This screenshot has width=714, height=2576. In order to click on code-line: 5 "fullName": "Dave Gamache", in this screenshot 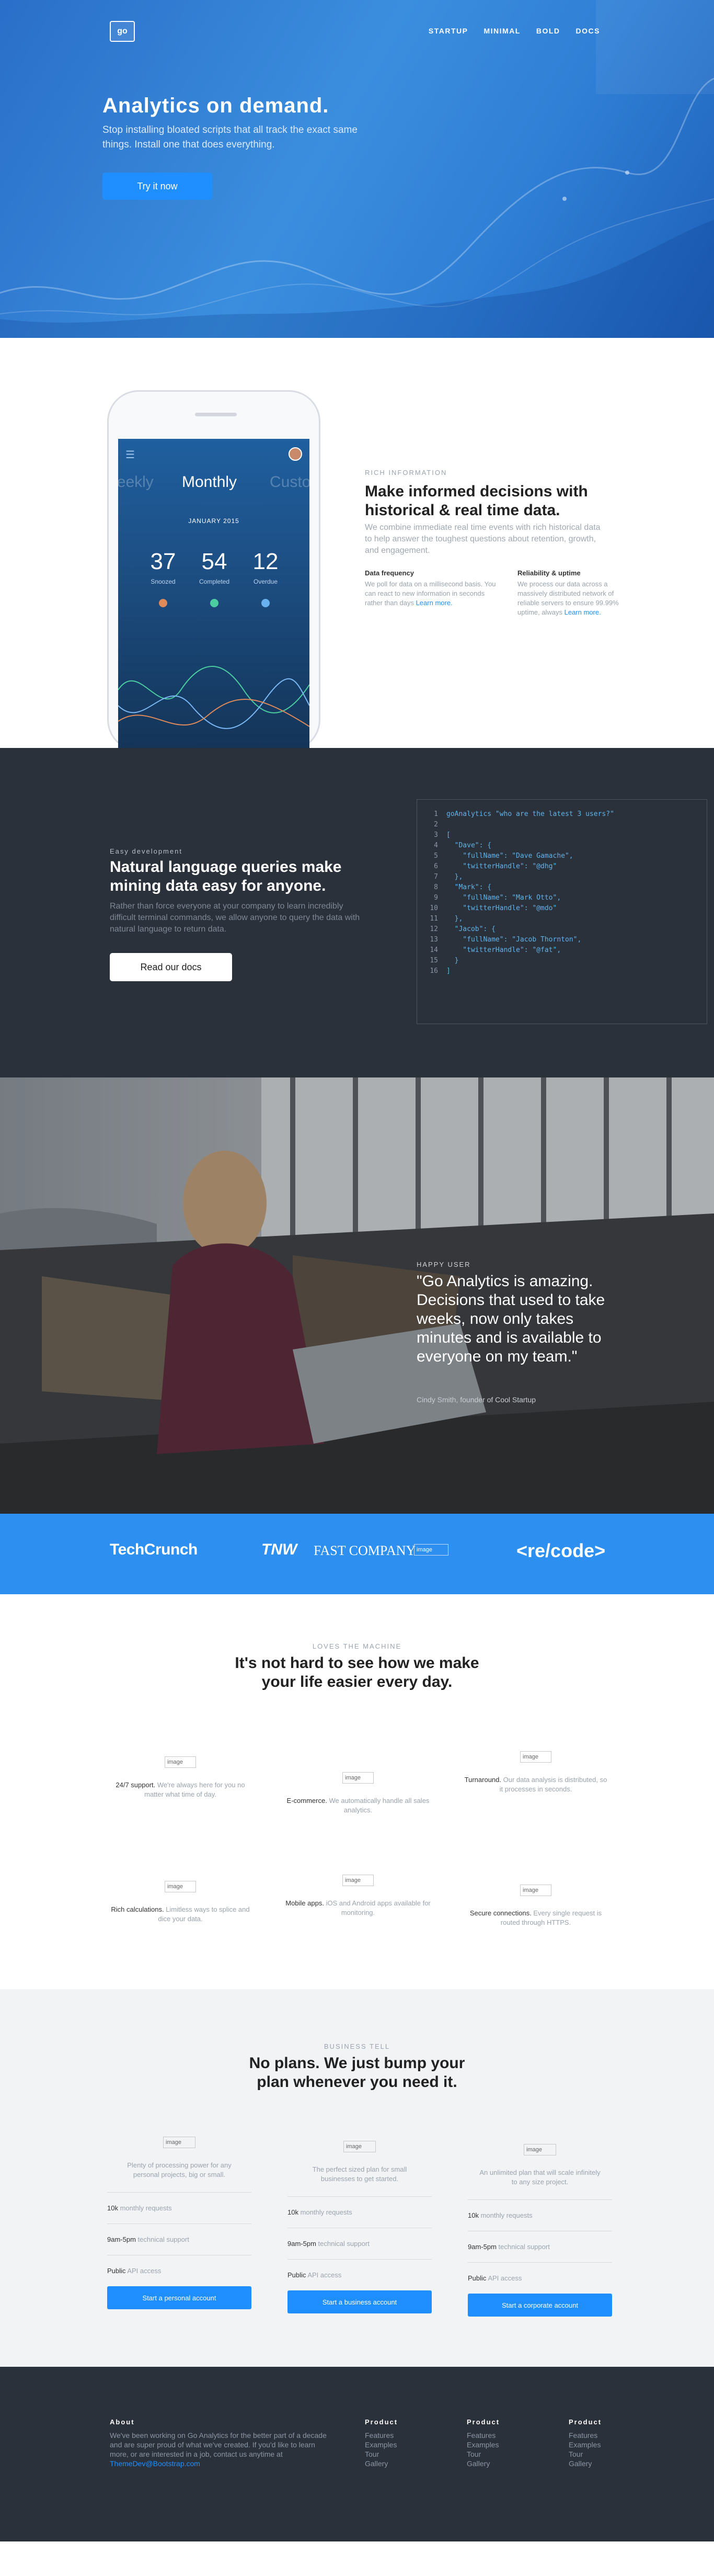, I will do `click(562, 857)`.